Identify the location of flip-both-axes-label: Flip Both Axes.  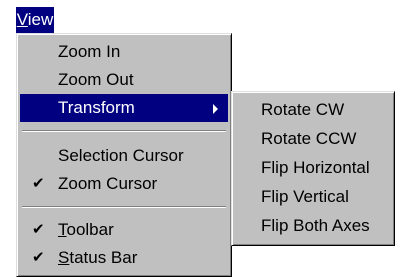
(315, 225).